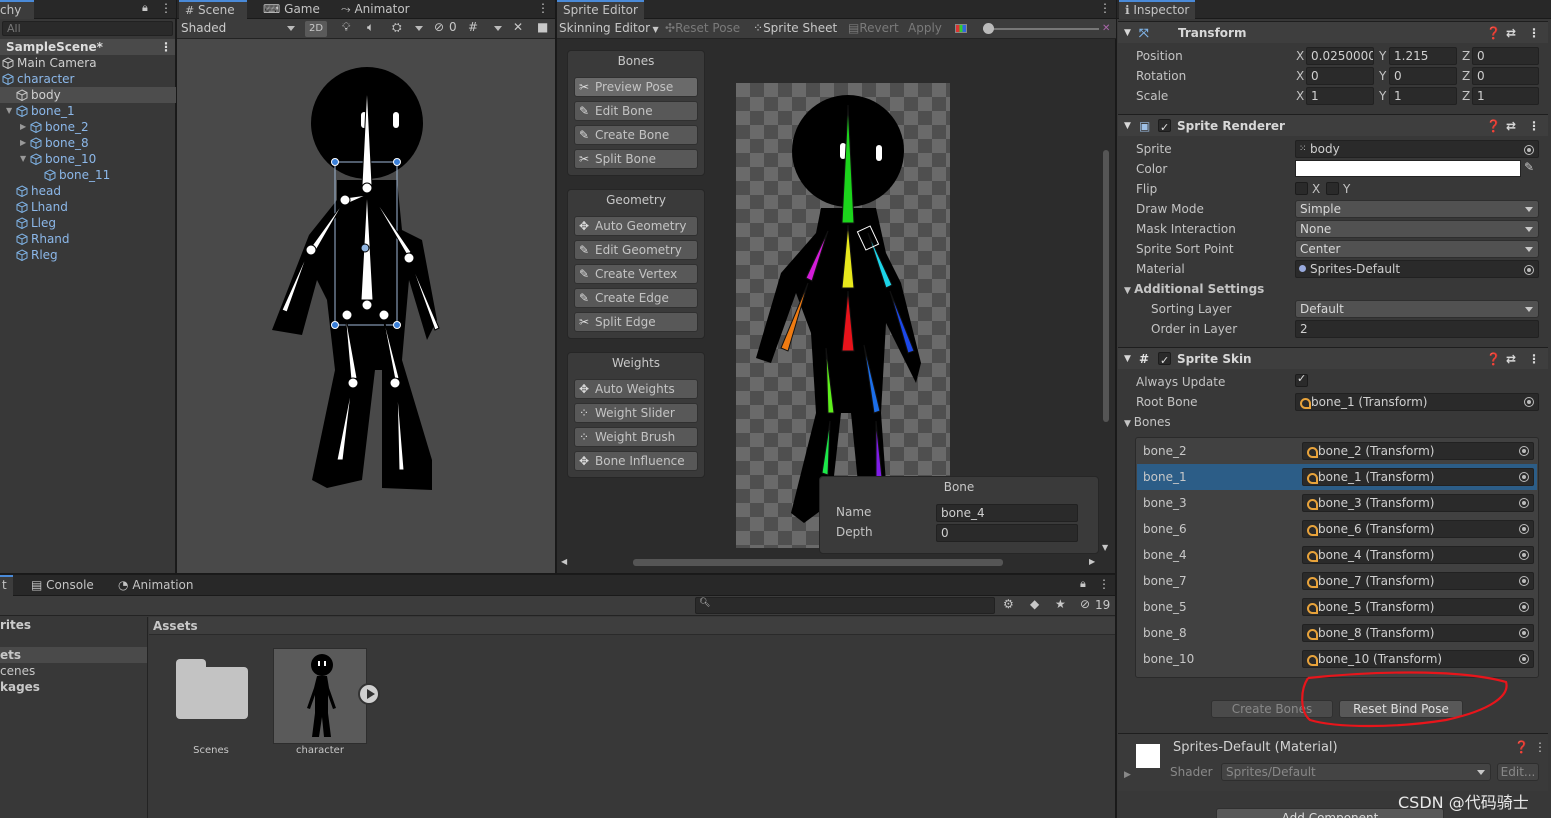 The width and height of the screenshot is (1551, 818). Describe the element at coordinates (1418, 659) in the screenshot. I see `bone-object-field: bone_10 (Transform)` at that location.